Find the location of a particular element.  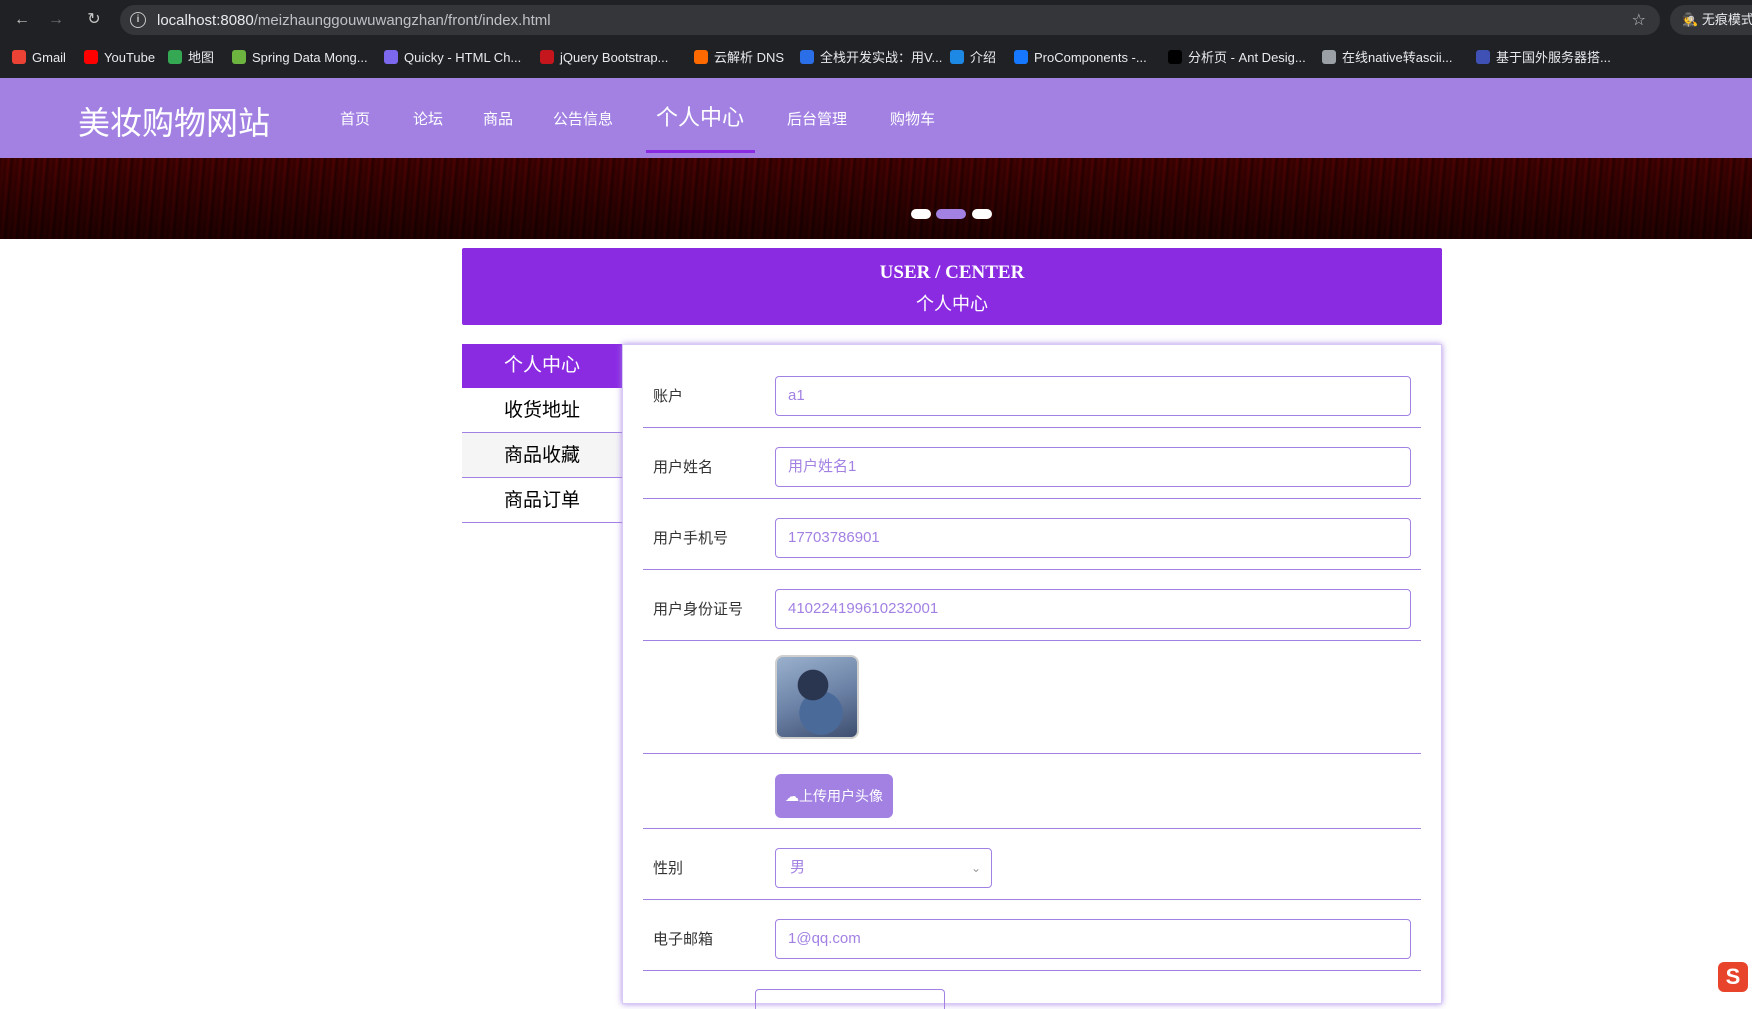

account-label: 账户 is located at coordinates (668, 396).